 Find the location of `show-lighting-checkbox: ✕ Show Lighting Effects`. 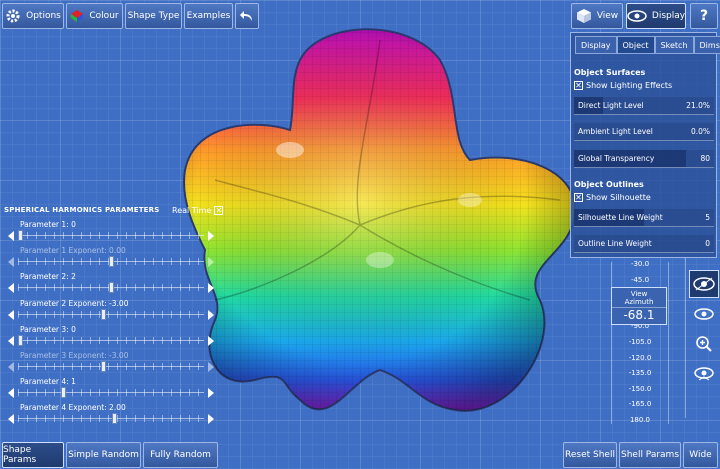

show-lighting-checkbox: ✕ Show Lighting Effects is located at coordinates (623, 85).